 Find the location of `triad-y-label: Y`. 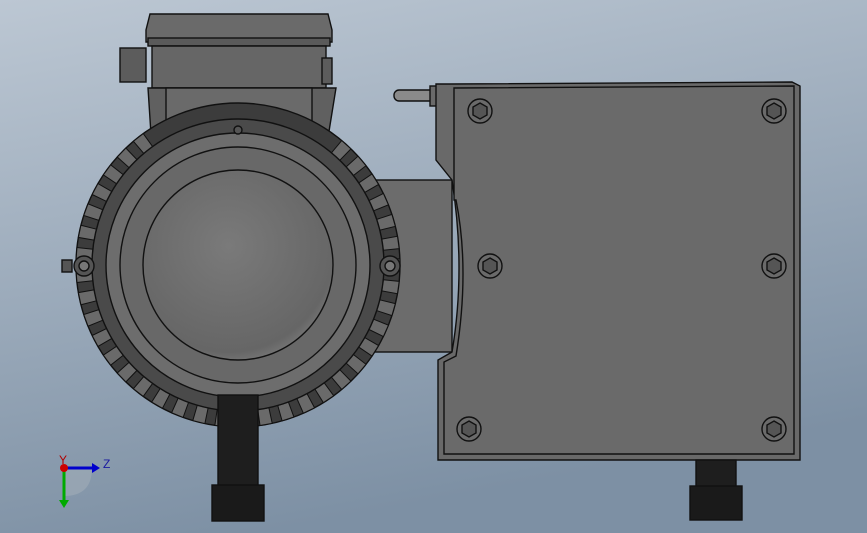

triad-y-label: Y is located at coordinates (63, 460).